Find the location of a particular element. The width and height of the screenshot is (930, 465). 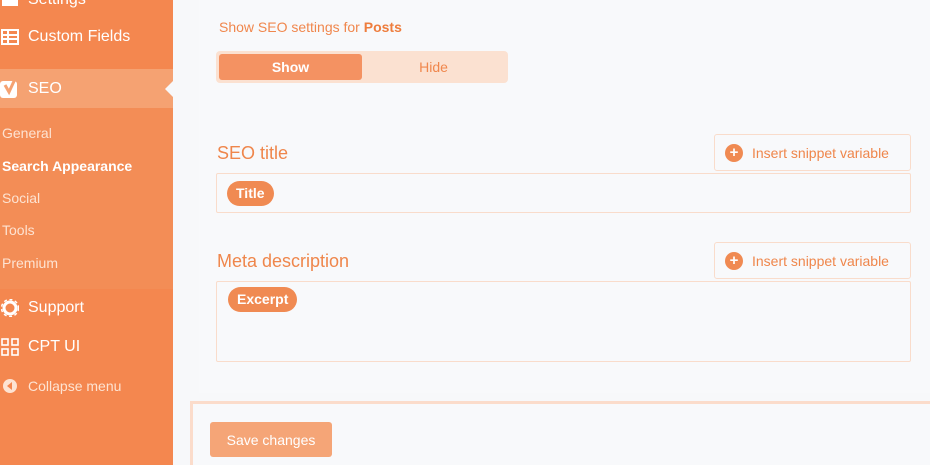

menu-item-label: Collapse menu is located at coordinates (75, 386).